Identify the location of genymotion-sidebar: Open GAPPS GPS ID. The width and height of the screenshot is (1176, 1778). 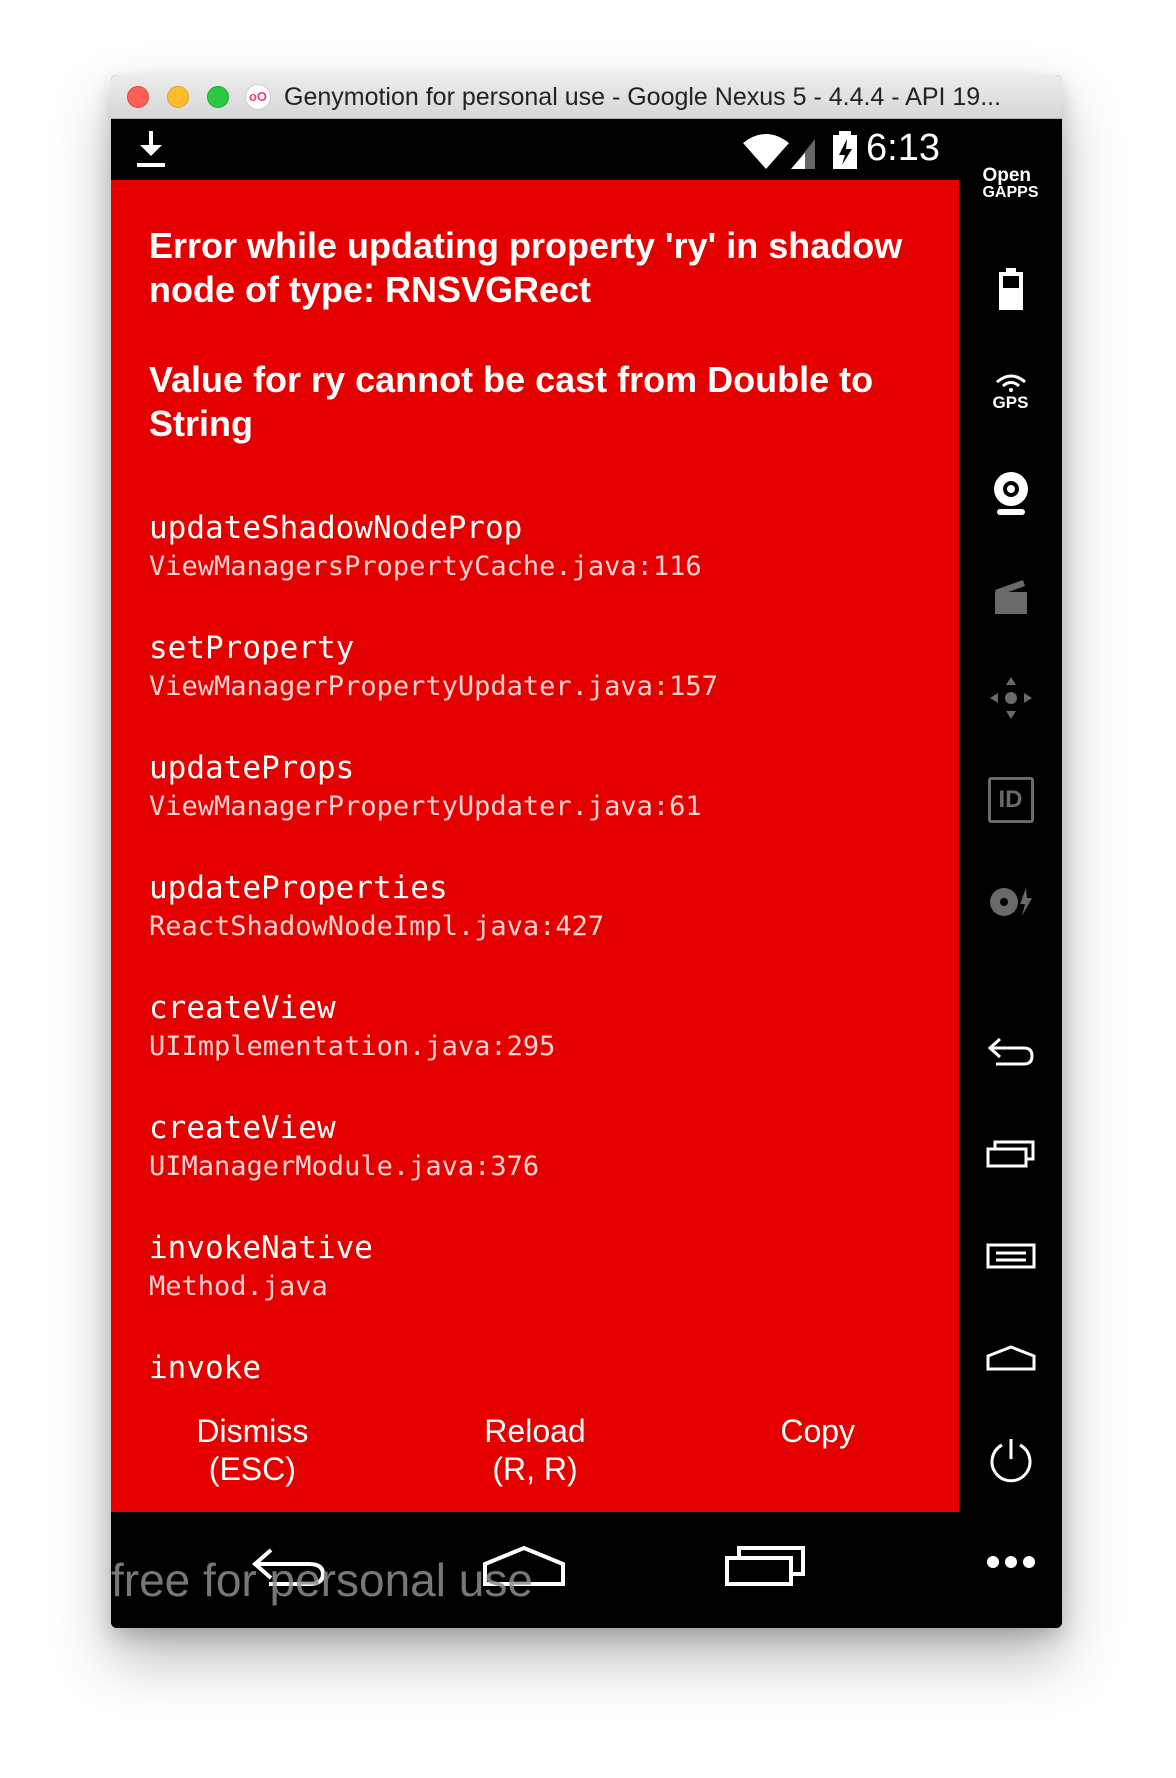
(1010, 873).